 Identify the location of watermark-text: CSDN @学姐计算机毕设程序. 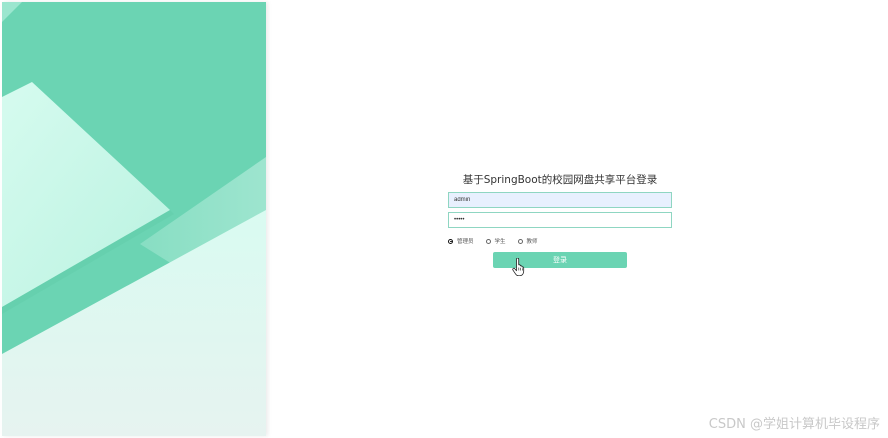
(794, 424).